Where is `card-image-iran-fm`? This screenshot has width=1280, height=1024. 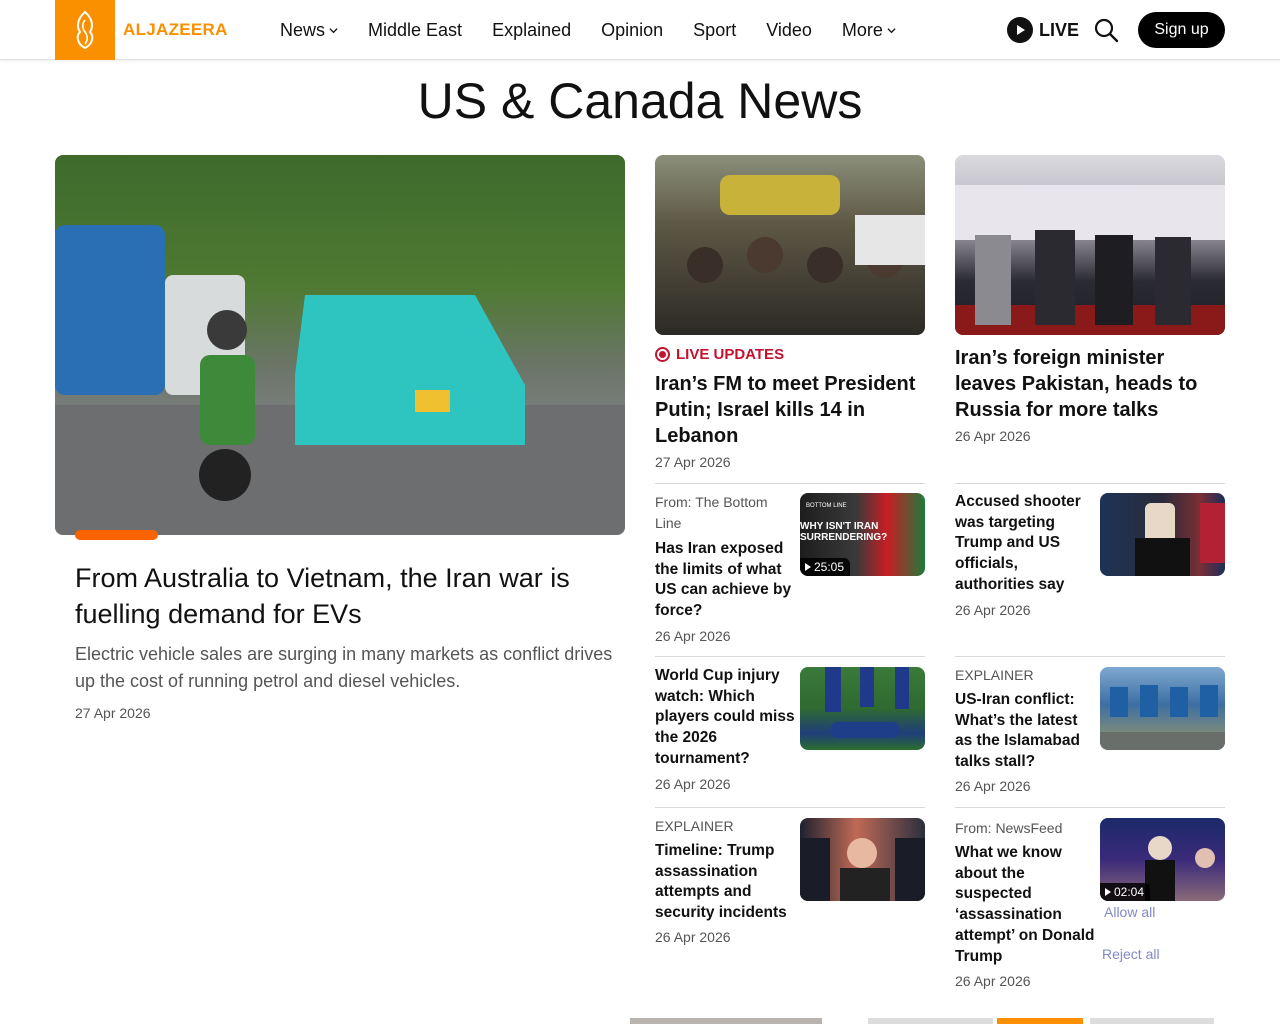 card-image-iran-fm is located at coordinates (790, 245).